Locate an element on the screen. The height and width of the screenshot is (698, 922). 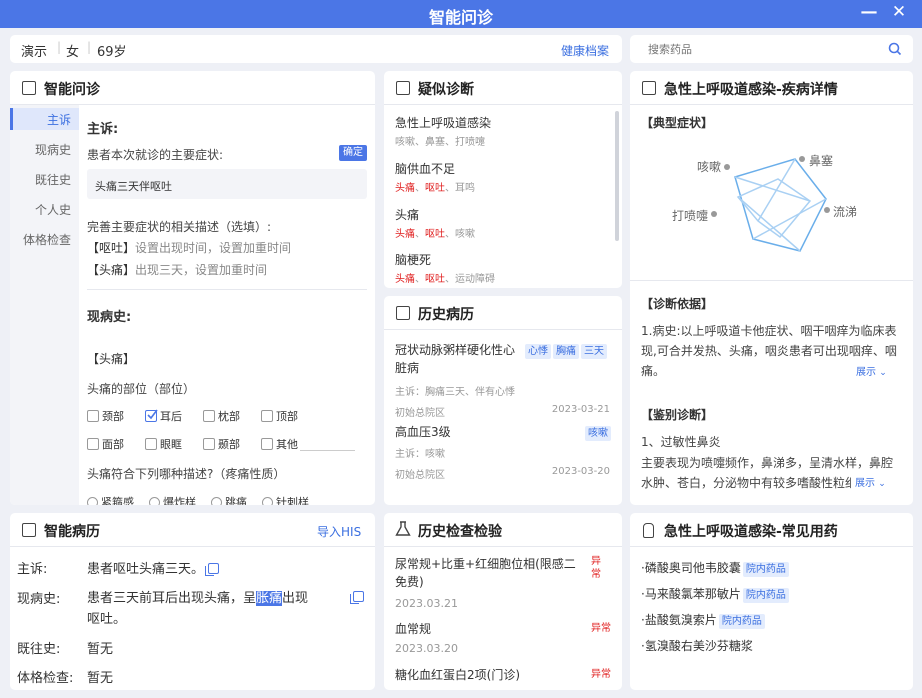
diagnosis-item: 头痛 头痛、呕吐、咳嗽 is located at coordinates (435, 223).